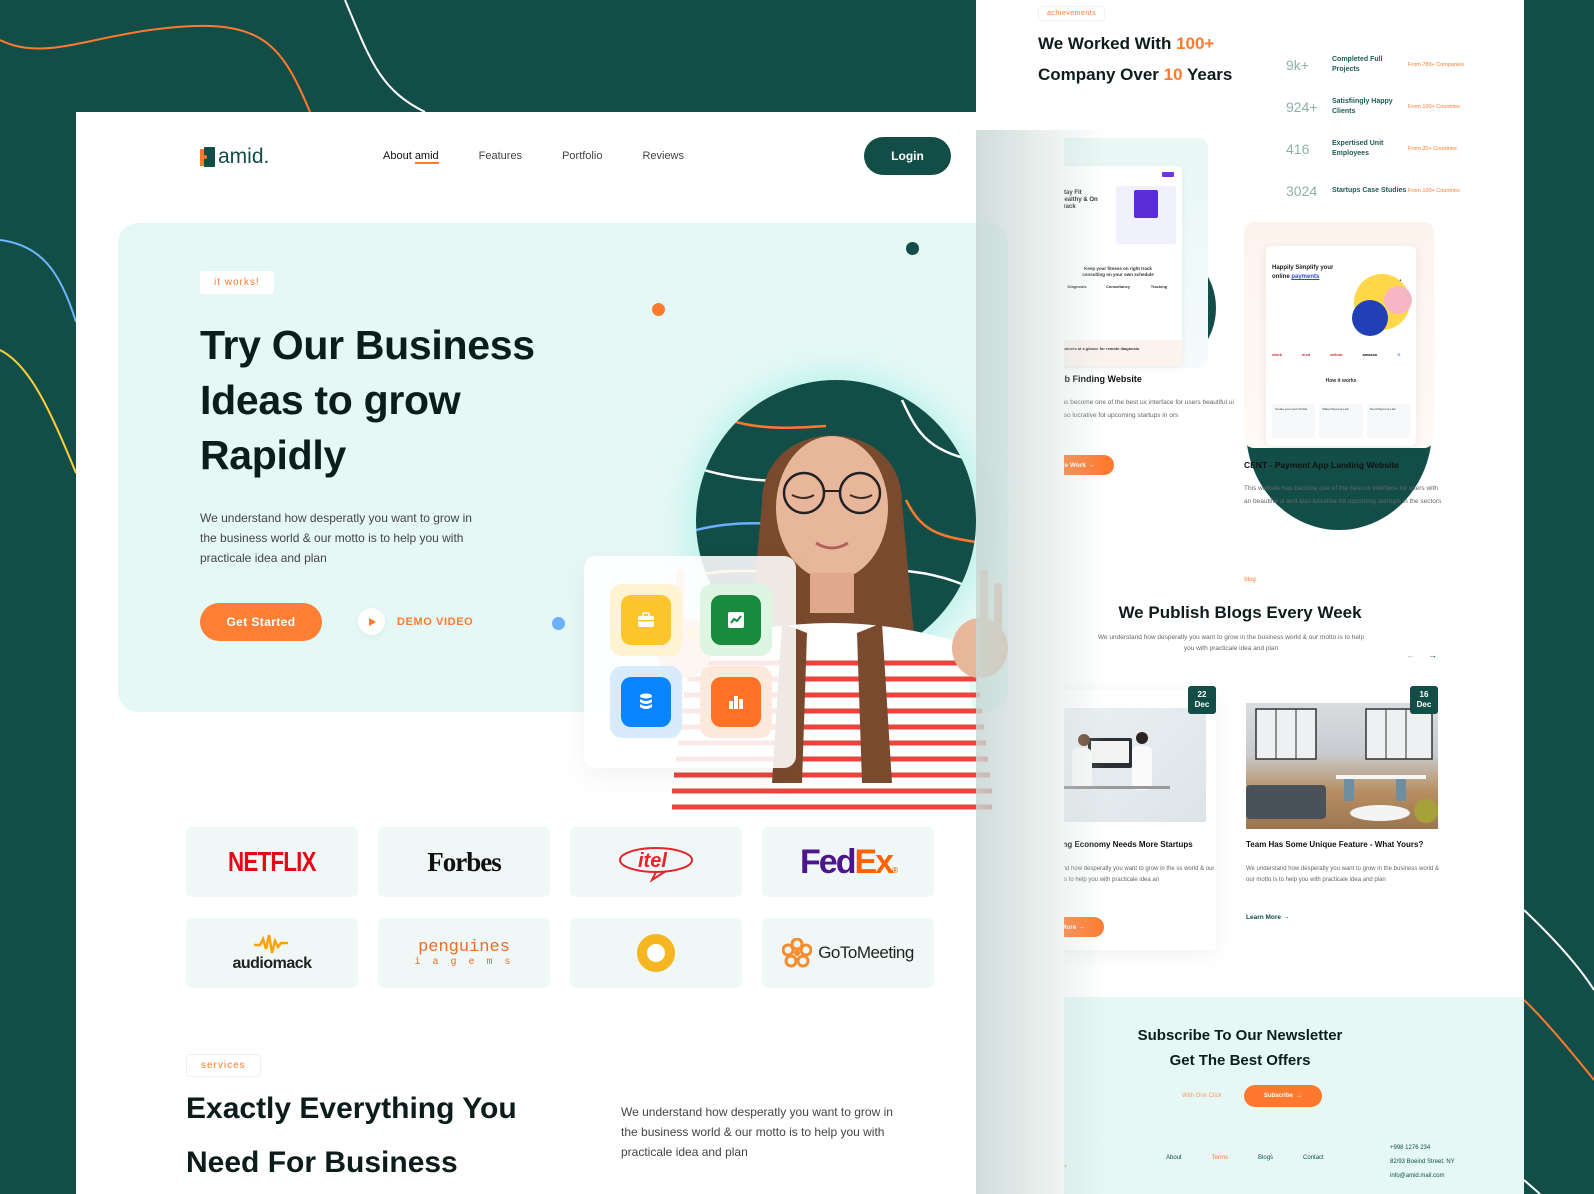  What do you see at coordinates (261, 622) in the screenshot?
I see `get-started-button: Get Started` at bounding box center [261, 622].